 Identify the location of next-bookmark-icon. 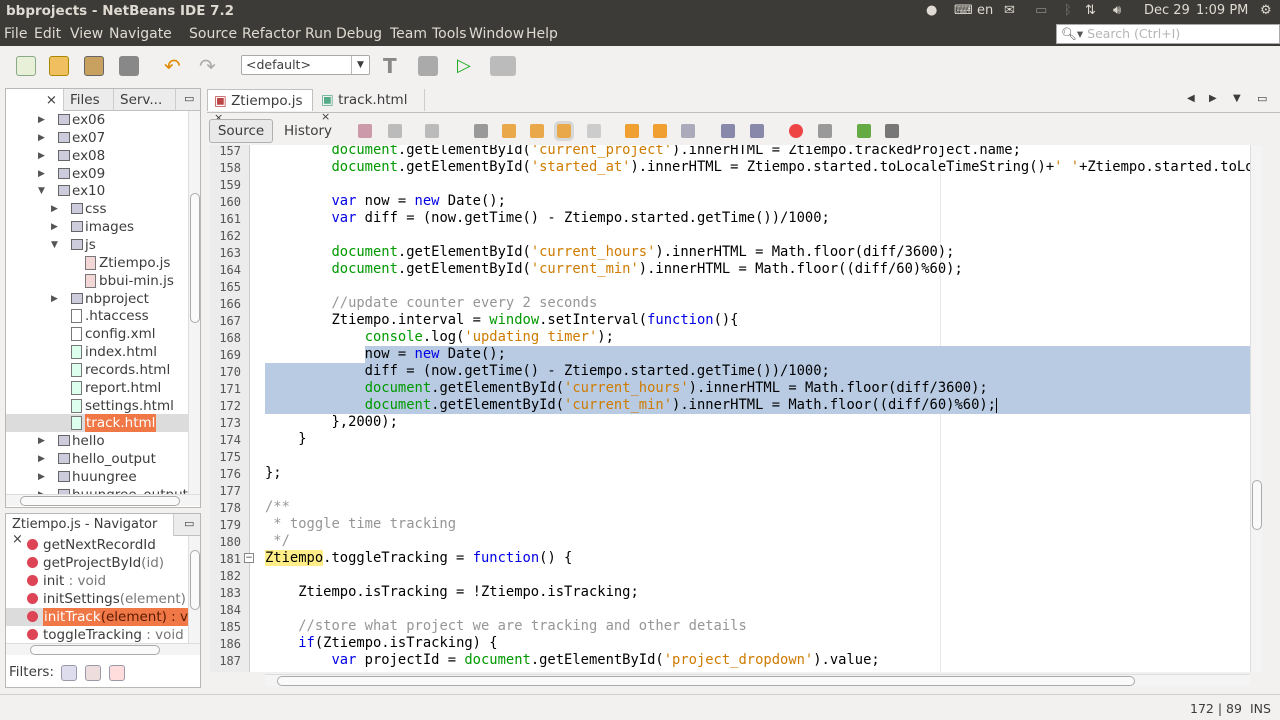
(660, 131).